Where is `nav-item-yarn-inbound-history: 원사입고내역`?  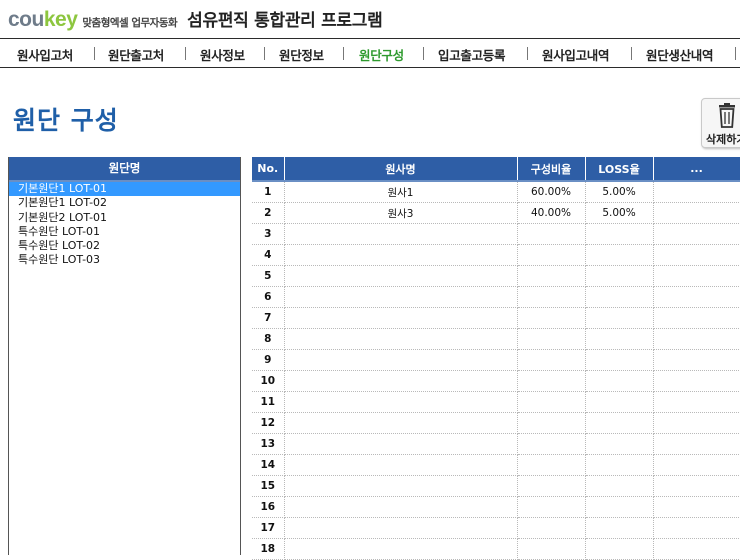
nav-item-yarn-inbound-history: 원사입고내역 is located at coordinates (576, 54).